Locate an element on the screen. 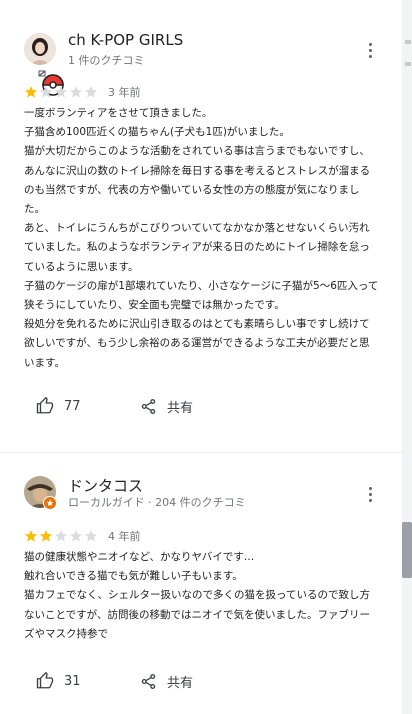  review-text-line: ているように思います。 is located at coordinates (81, 266).